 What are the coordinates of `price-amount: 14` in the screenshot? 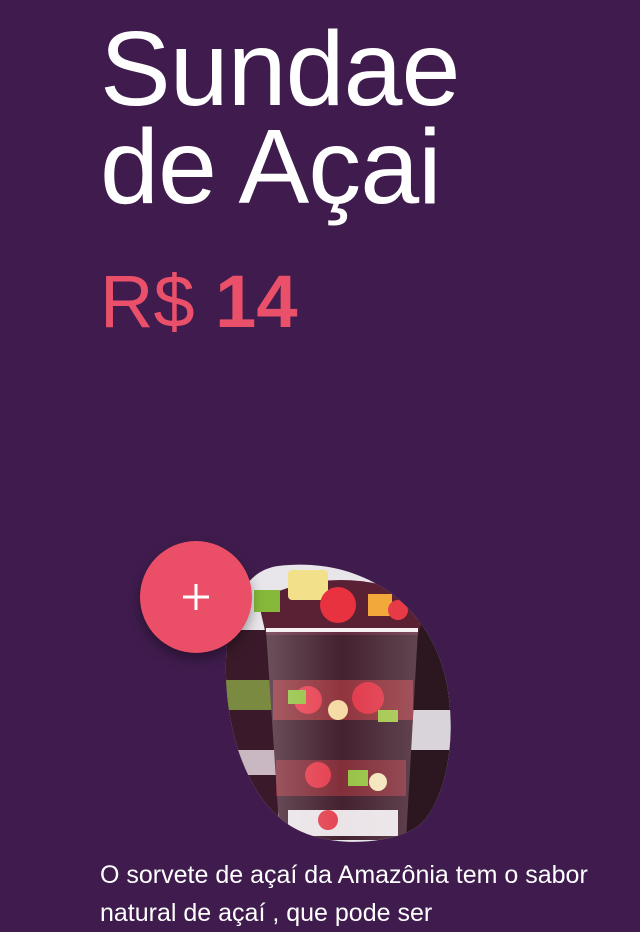 It's located at (256, 301).